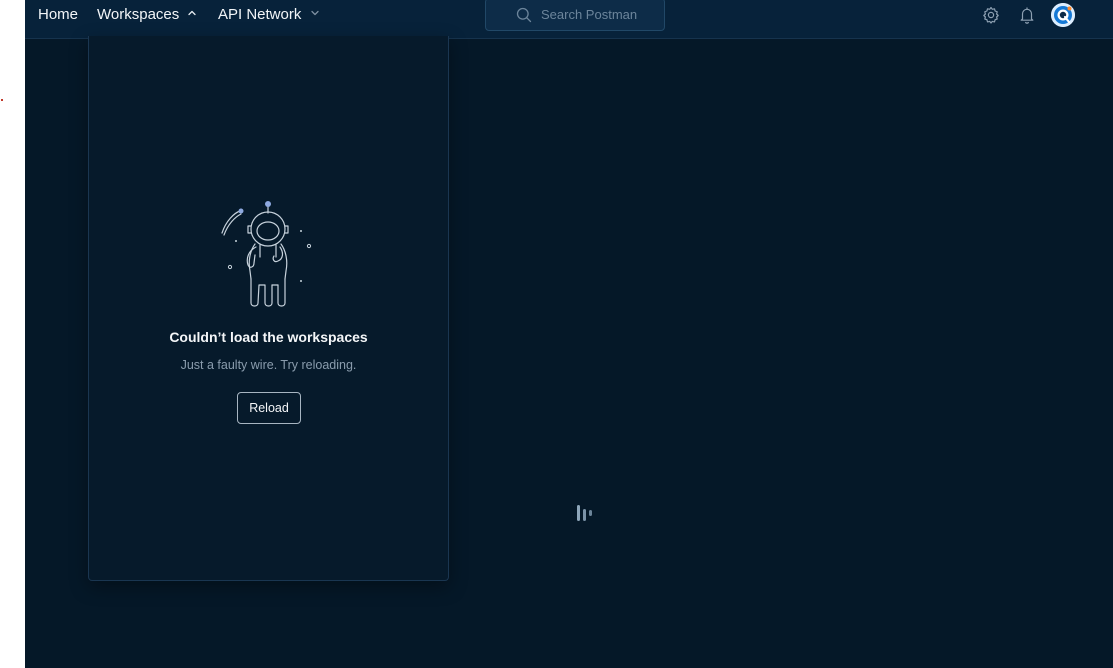 This screenshot has height=668, width=1113. I want to click on search-input: Search Postman, so click(575, 15).